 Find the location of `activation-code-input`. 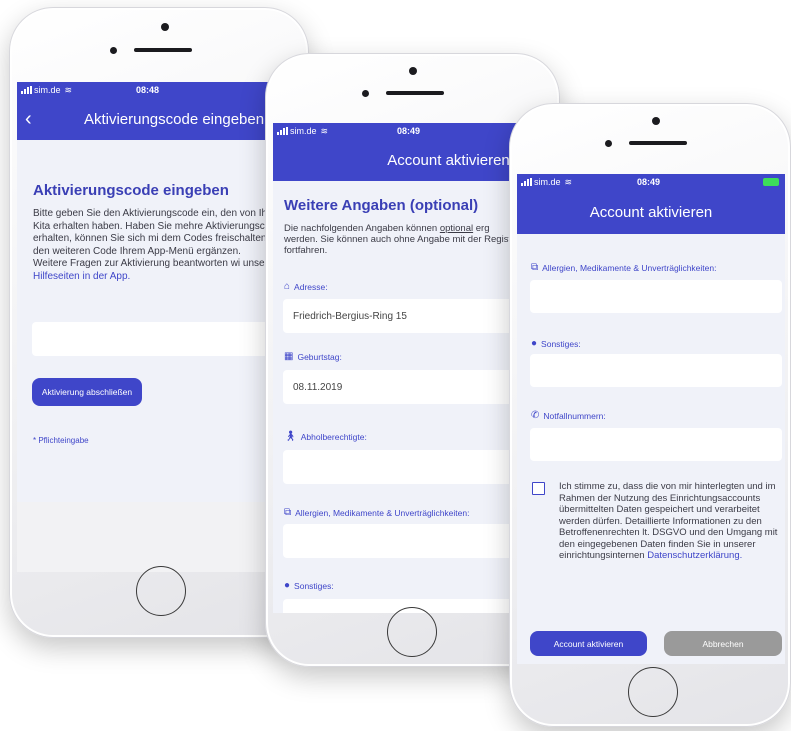

activation-code-input is located at coordinates (167, 339).